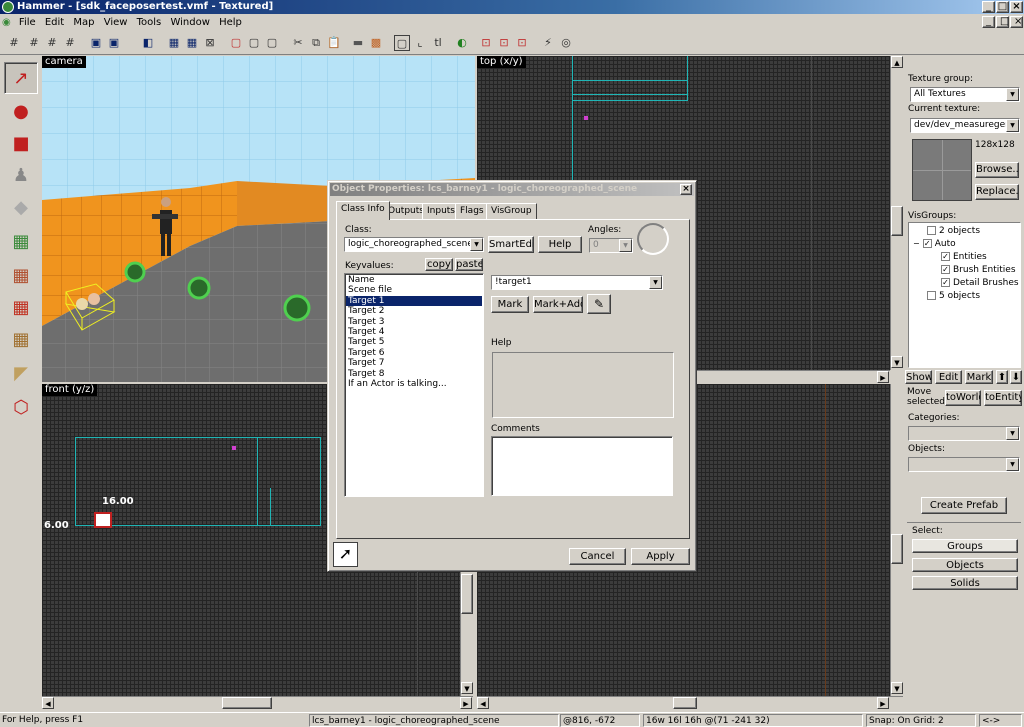 The image size is (1024, 727). What do you see at coordinates (420, 43) in the screenshot?
I see `toggle-helpers-icon: ⌞` at bounding box center [420, 43].